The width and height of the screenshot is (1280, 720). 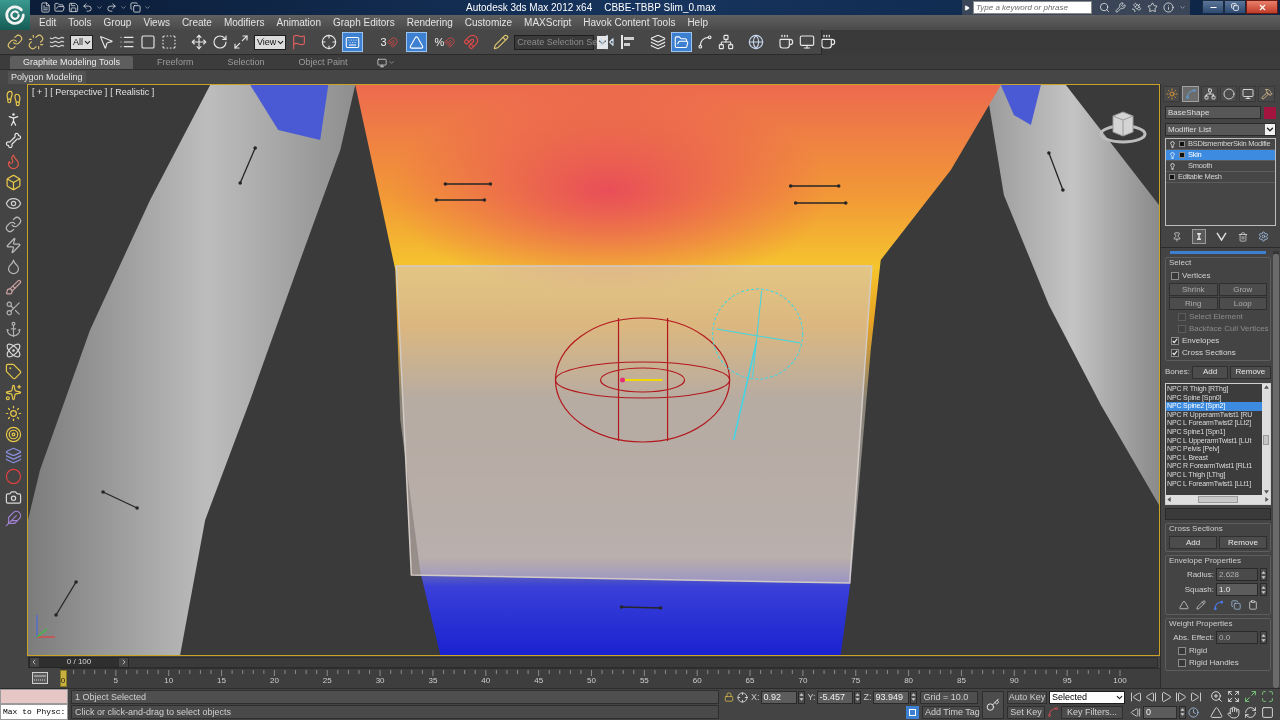 What do you see at coordinates (1032, 7) in the screenshot?
I see `search-field: Type a keyword or phrase` at bounding box center [1032, 7].